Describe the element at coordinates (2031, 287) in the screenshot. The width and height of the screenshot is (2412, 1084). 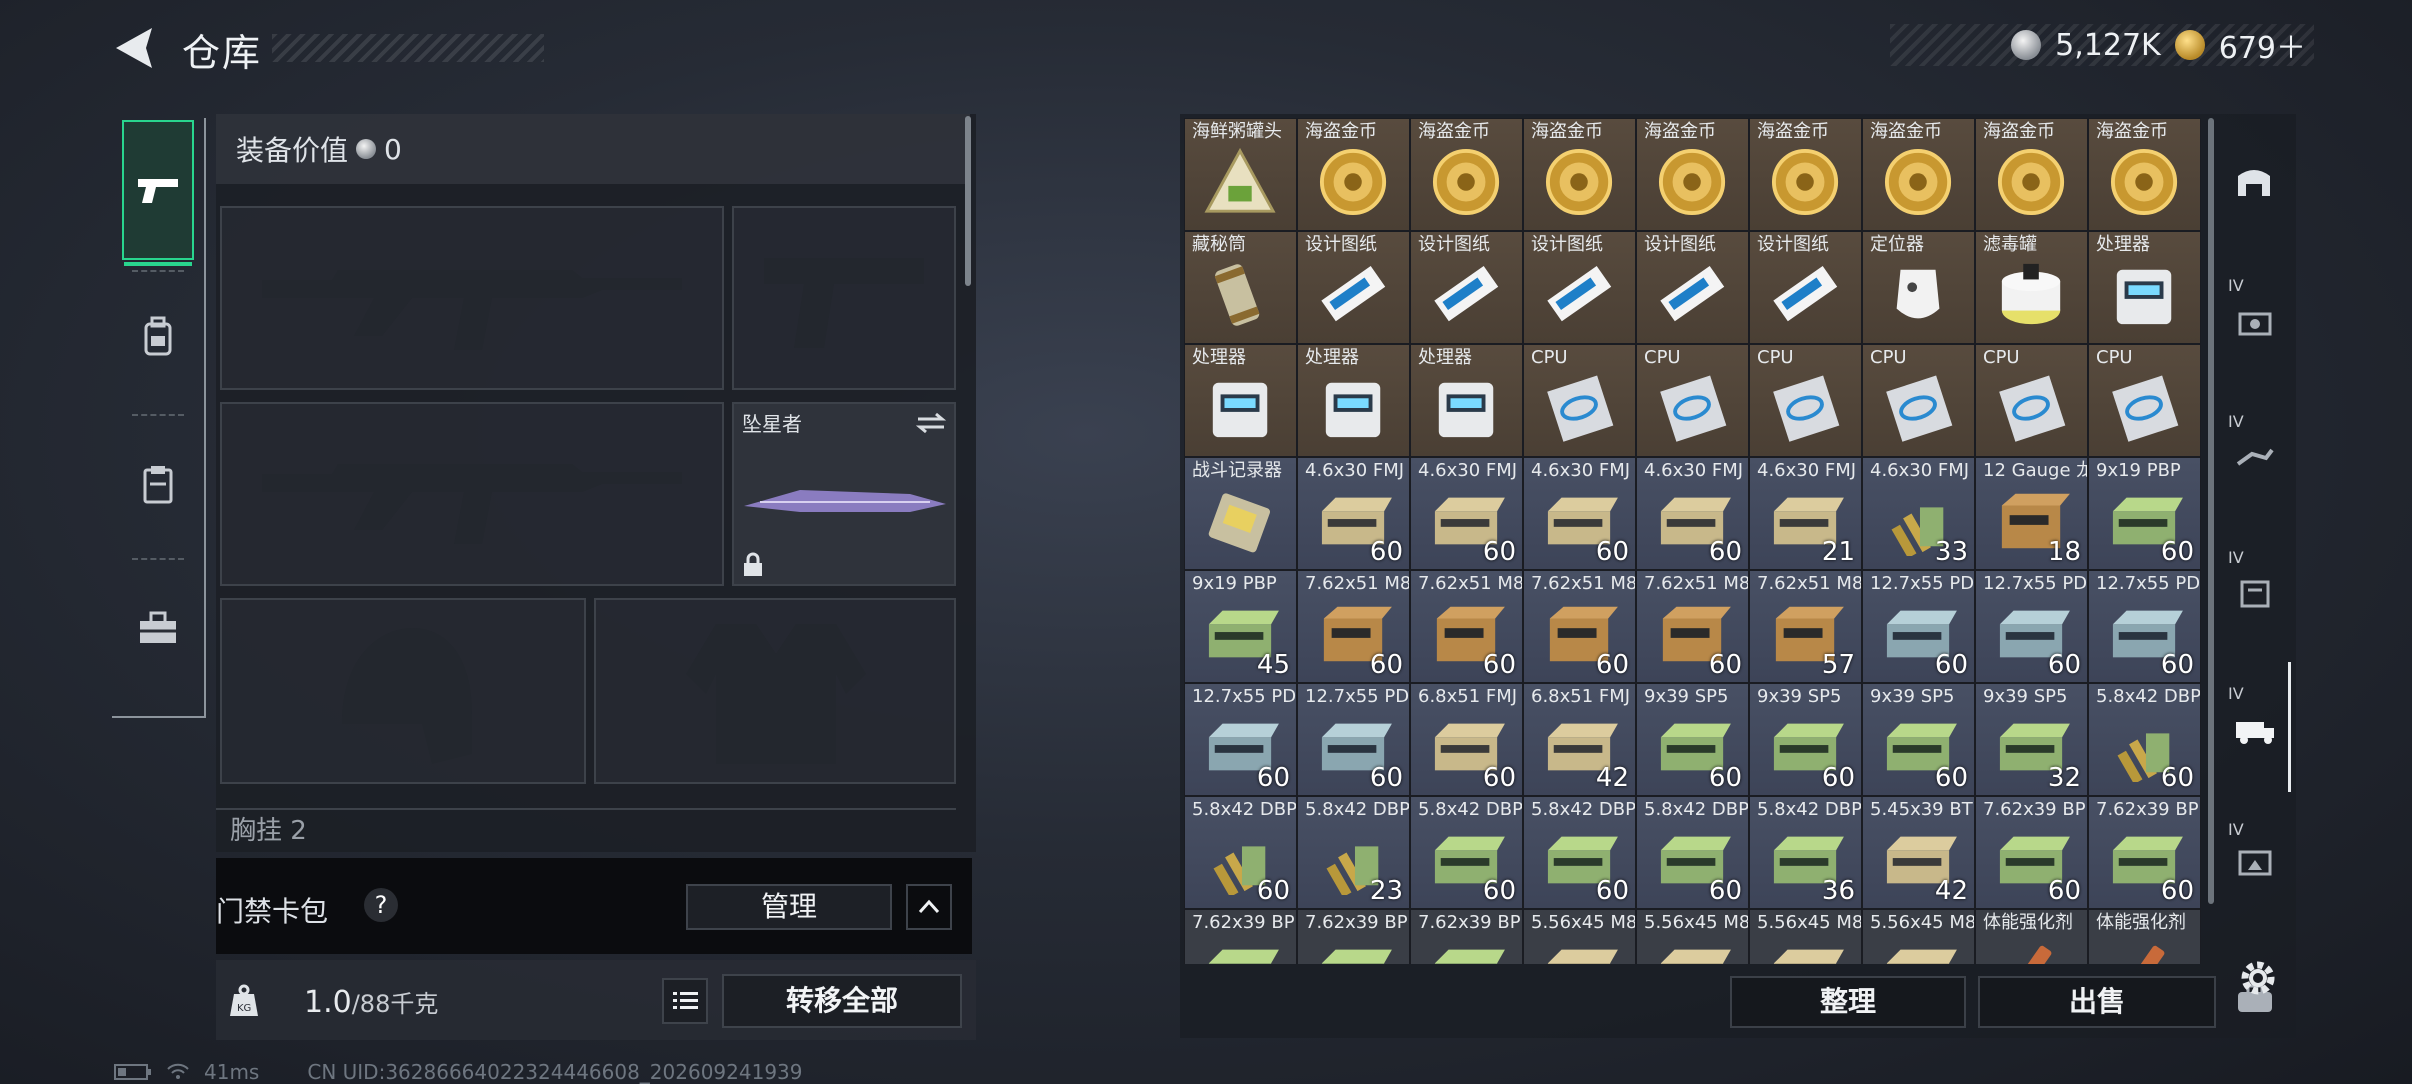
I see `inventory-item: 滤毒罐` at that location.